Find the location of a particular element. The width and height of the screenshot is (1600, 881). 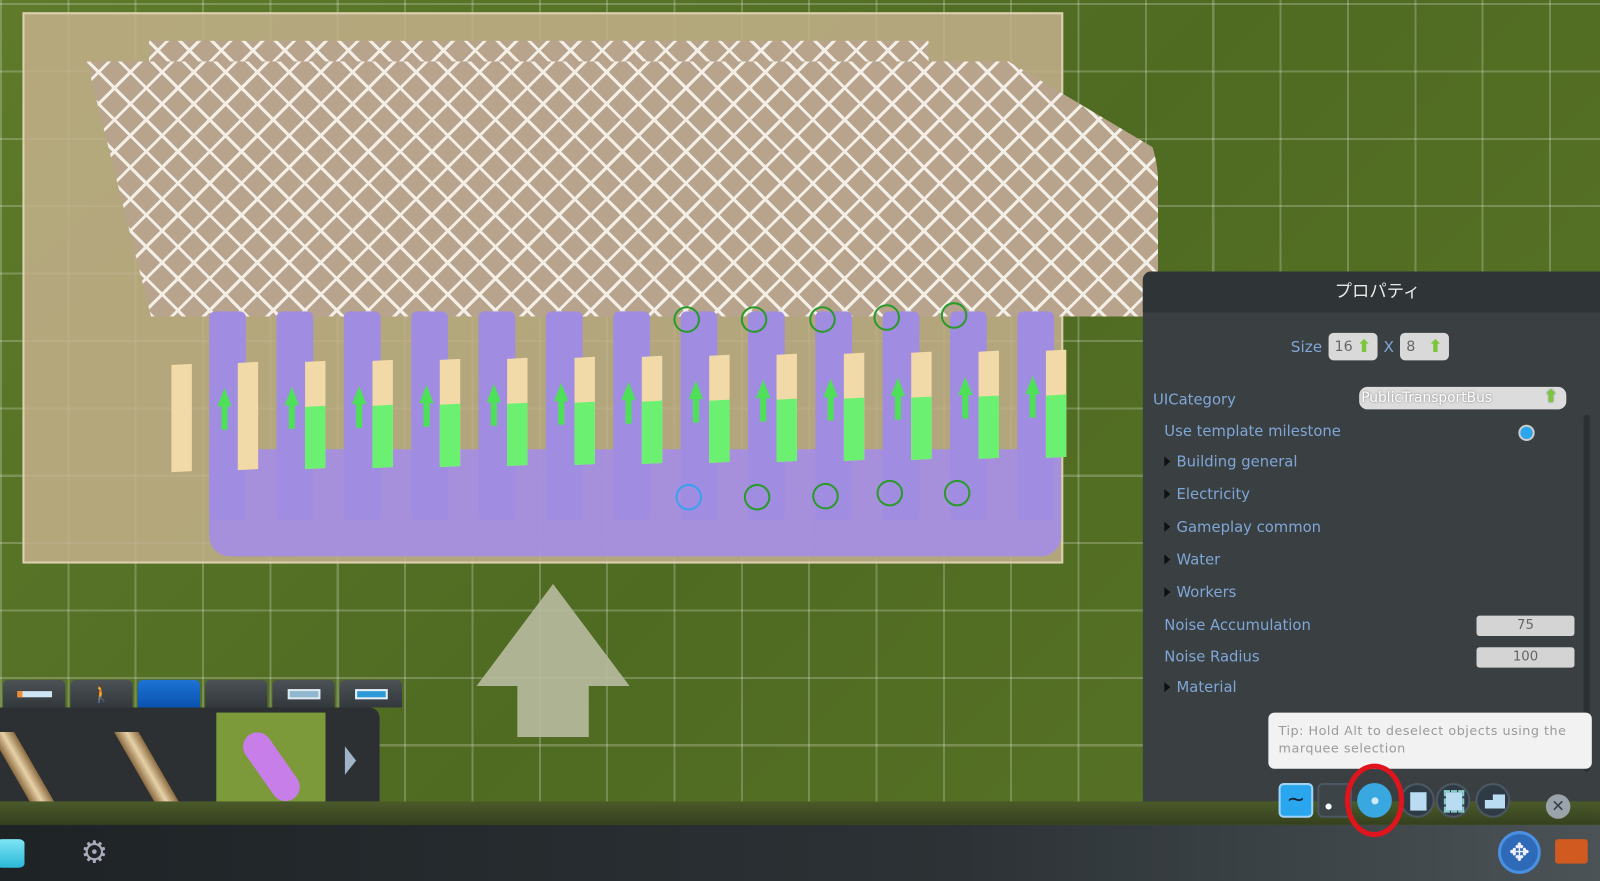

section-material: Material is located at coordinates (1200, 688).